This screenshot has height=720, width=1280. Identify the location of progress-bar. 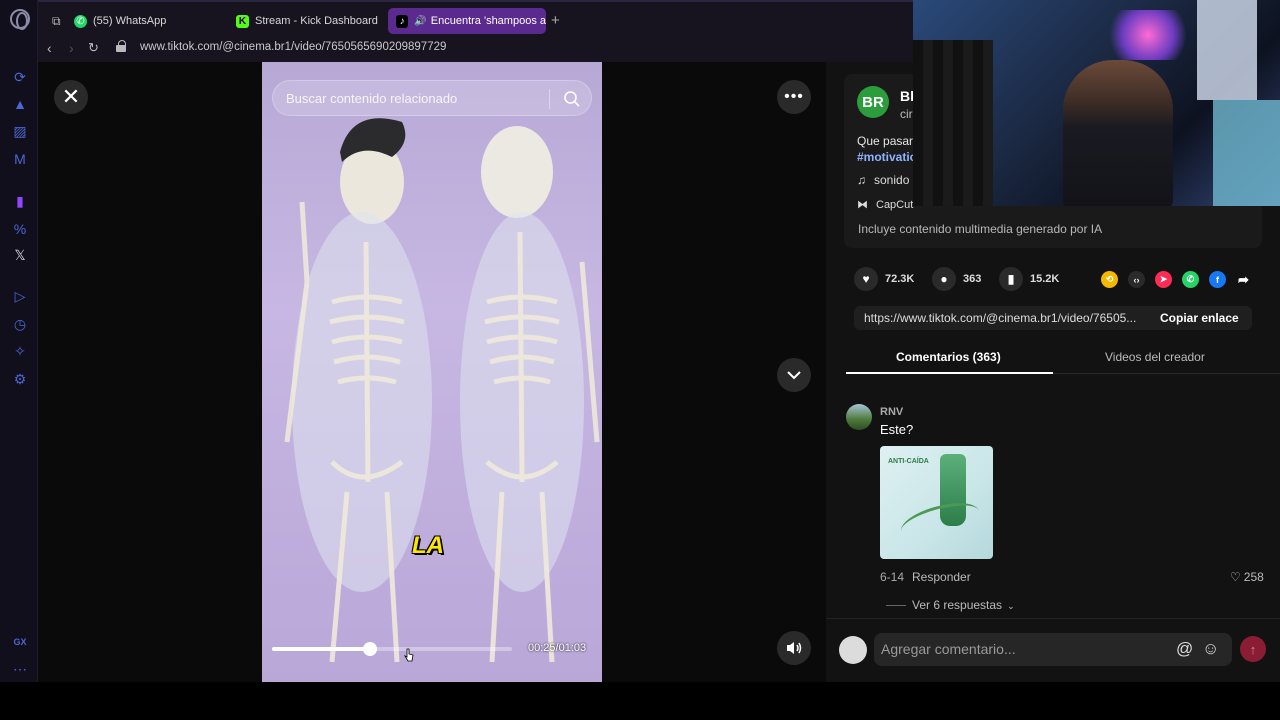
(392, 649).